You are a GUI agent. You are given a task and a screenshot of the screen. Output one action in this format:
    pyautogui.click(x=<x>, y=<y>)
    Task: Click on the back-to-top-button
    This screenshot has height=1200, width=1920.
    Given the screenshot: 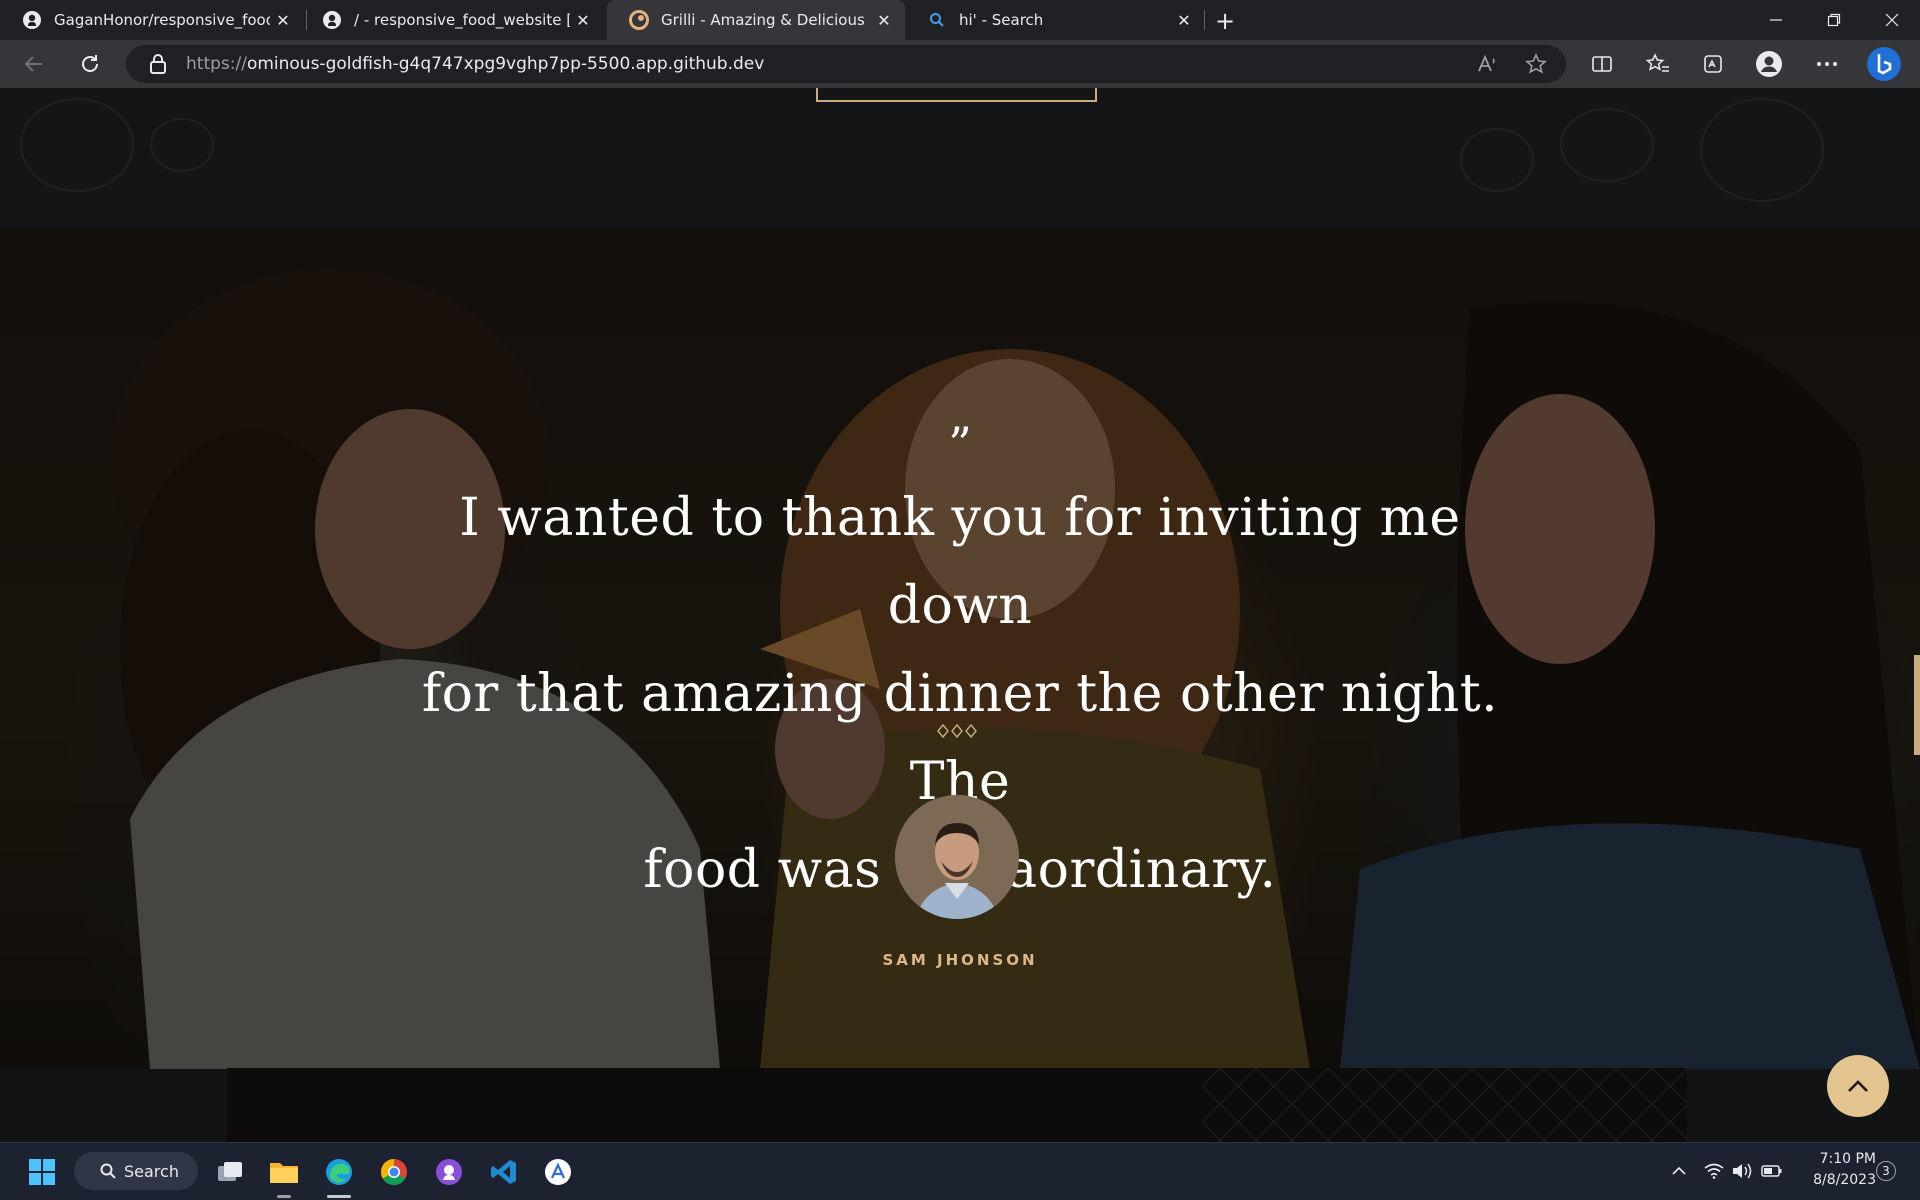 What is the action you would take?
    pyautogui.click(x=1858, y=1086)
    